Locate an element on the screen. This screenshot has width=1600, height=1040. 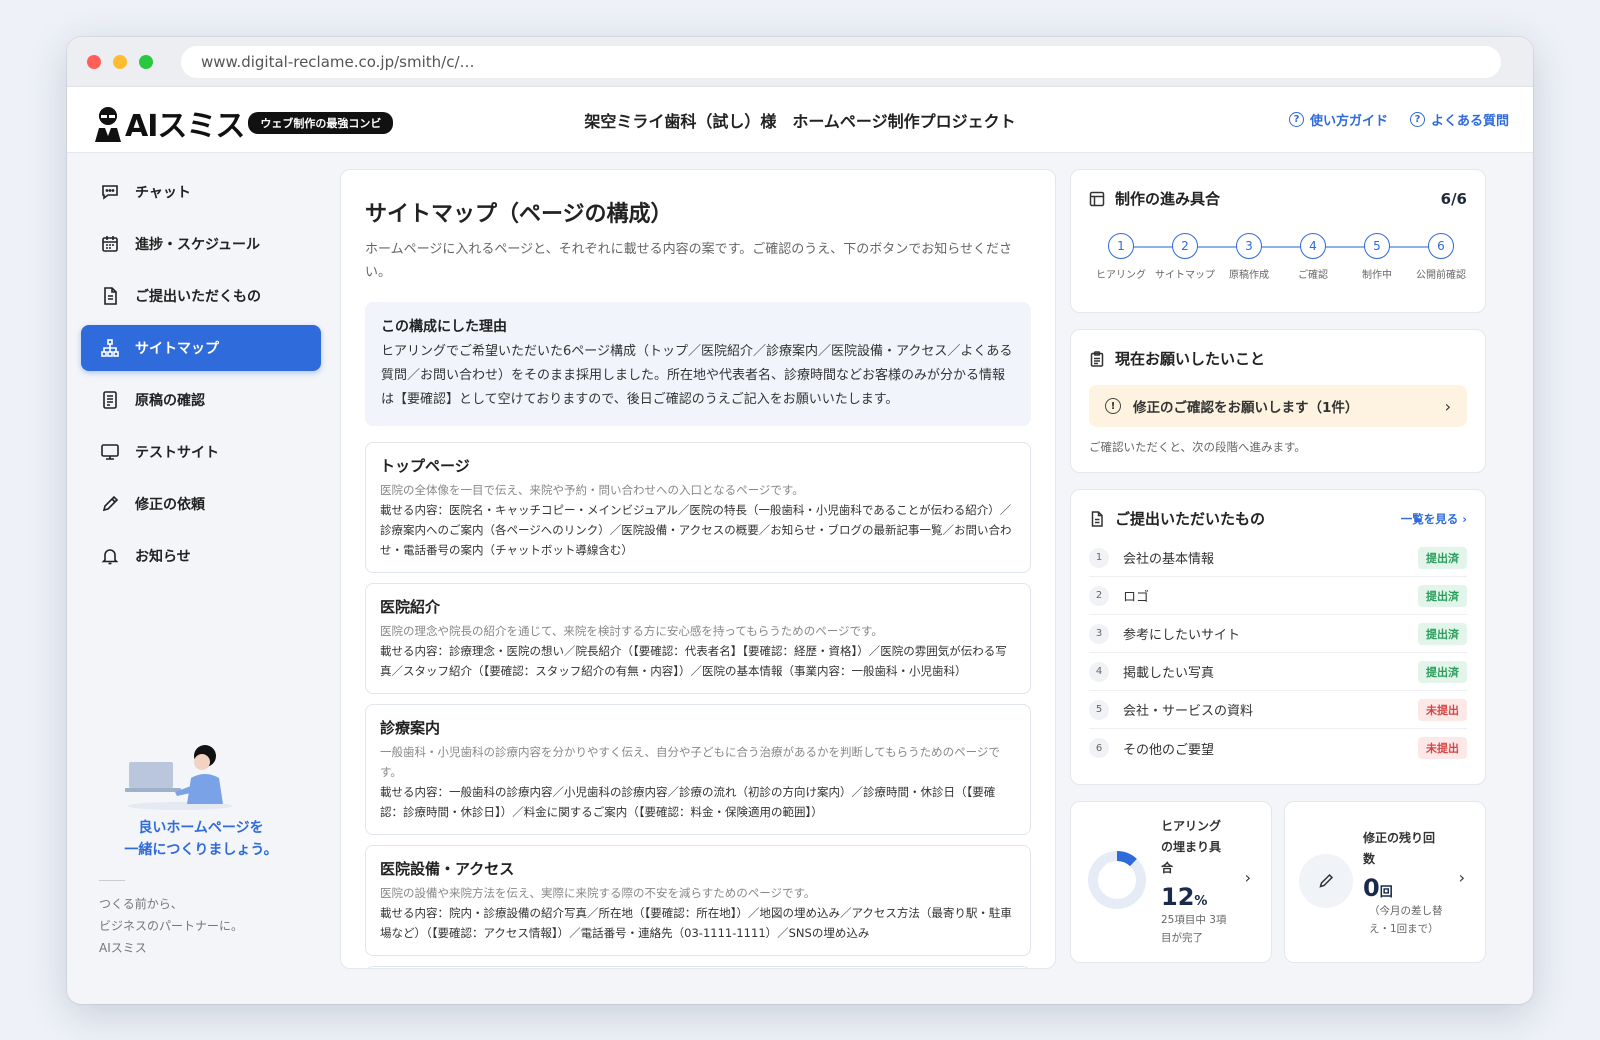
progress-step: 2 サイトマップ is located at coordinates (1185, 257).